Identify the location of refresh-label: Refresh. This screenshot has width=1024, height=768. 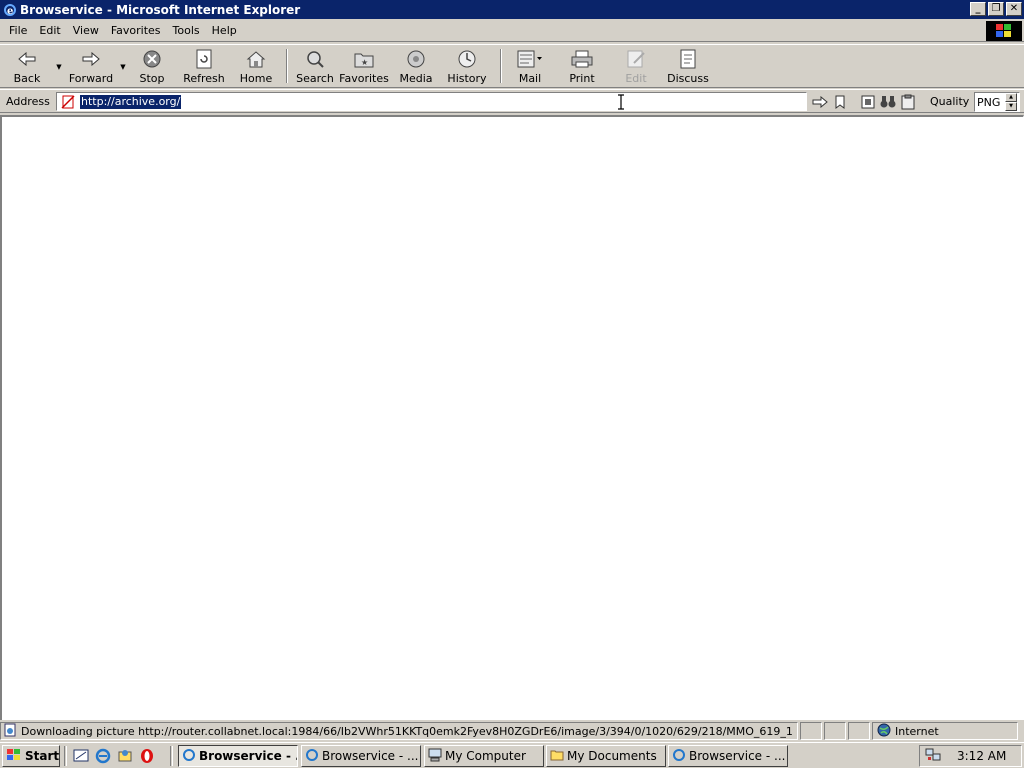
(204, 78).